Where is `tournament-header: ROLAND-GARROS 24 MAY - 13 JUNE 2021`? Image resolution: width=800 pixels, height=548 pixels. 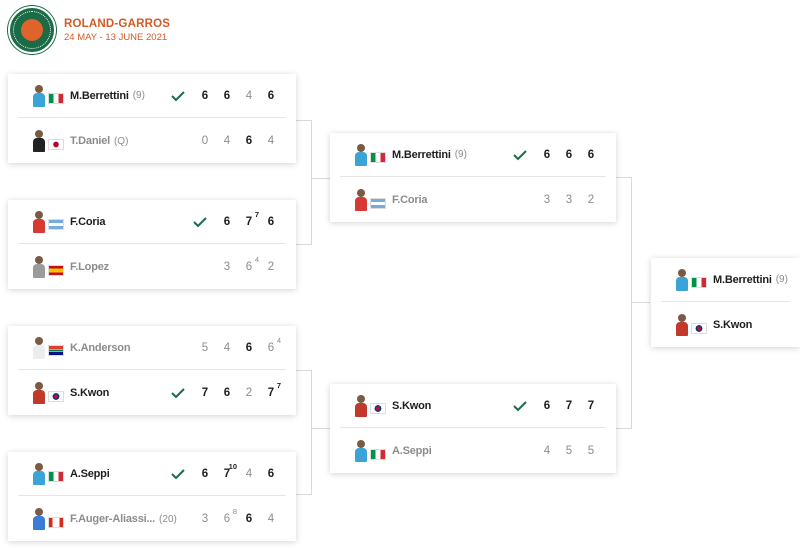 tournament-header: ROLAND-GARROS 24 MAY - 13 JUNE 2021 is located at coordinates (89, 30).